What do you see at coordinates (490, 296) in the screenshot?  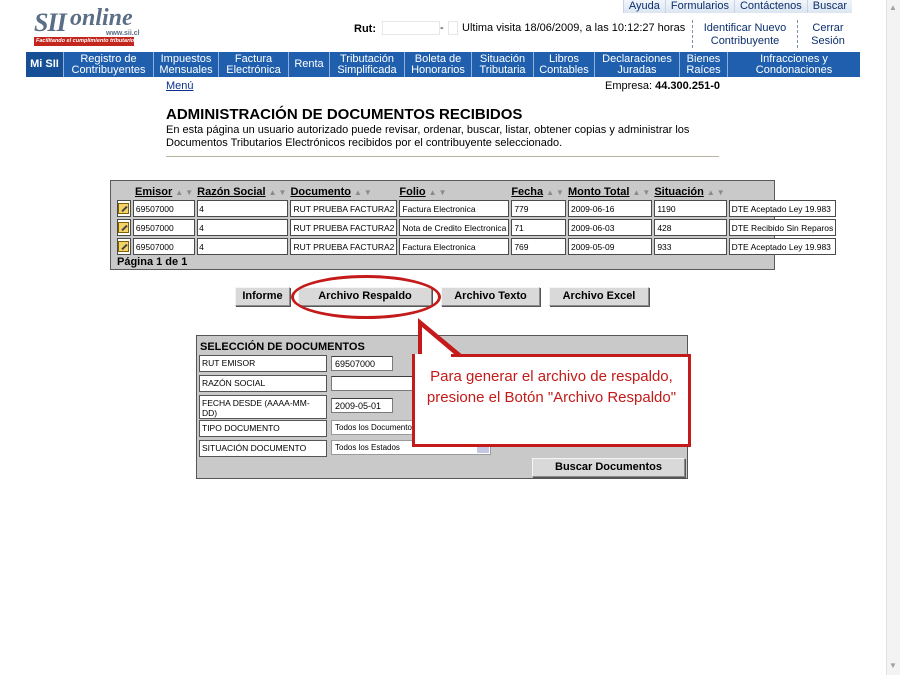 I see `archivo-texto-button: Archivo Texto` at bounding box center [490, 296].